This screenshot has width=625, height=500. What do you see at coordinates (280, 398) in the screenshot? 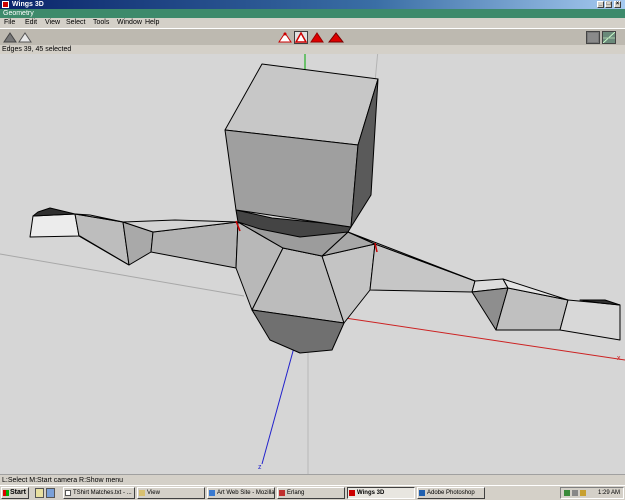
I see `z-axis` at bounding box center [280, 398].